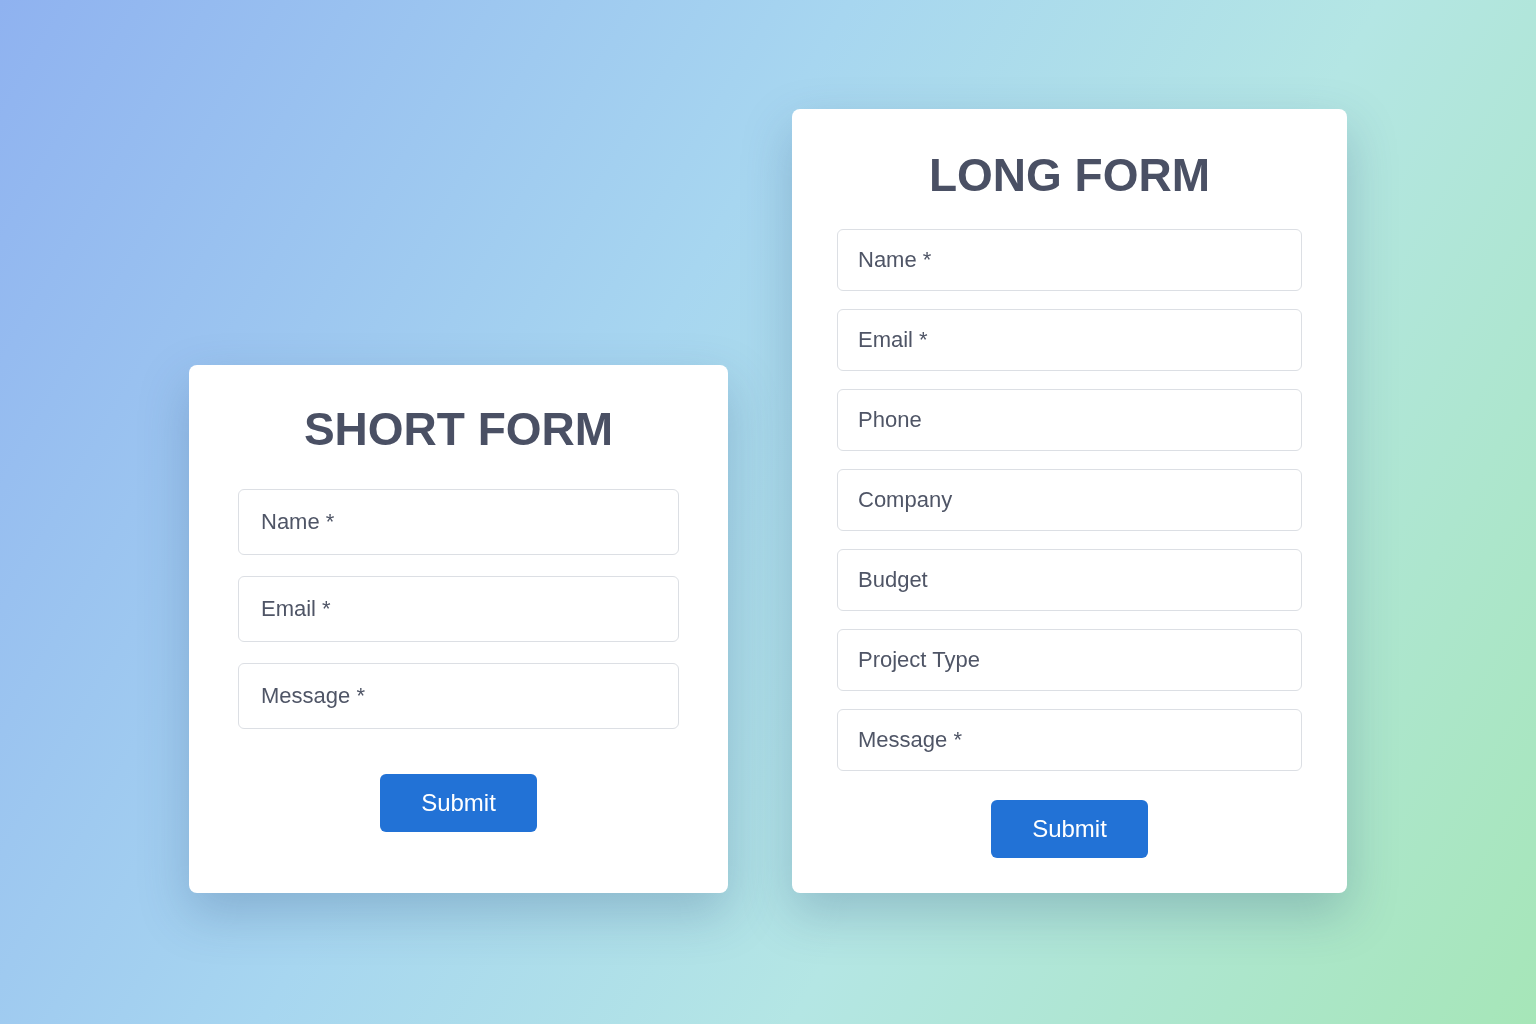 This screenshot has width=1536, height=1024. I want to click on form-title: SHORT FORM, so click(458, 429).